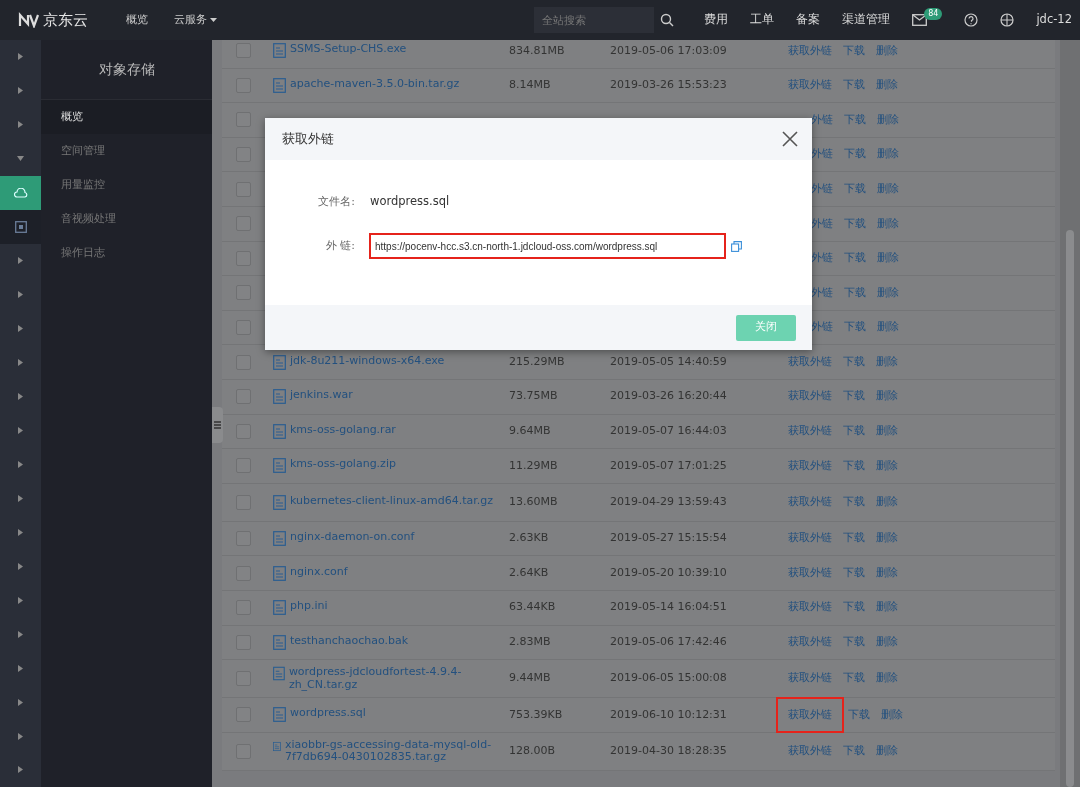  Describe the element at coordinates (126, 151) in the screenshot. I see `sidebar-item: 空间管理` at that location.